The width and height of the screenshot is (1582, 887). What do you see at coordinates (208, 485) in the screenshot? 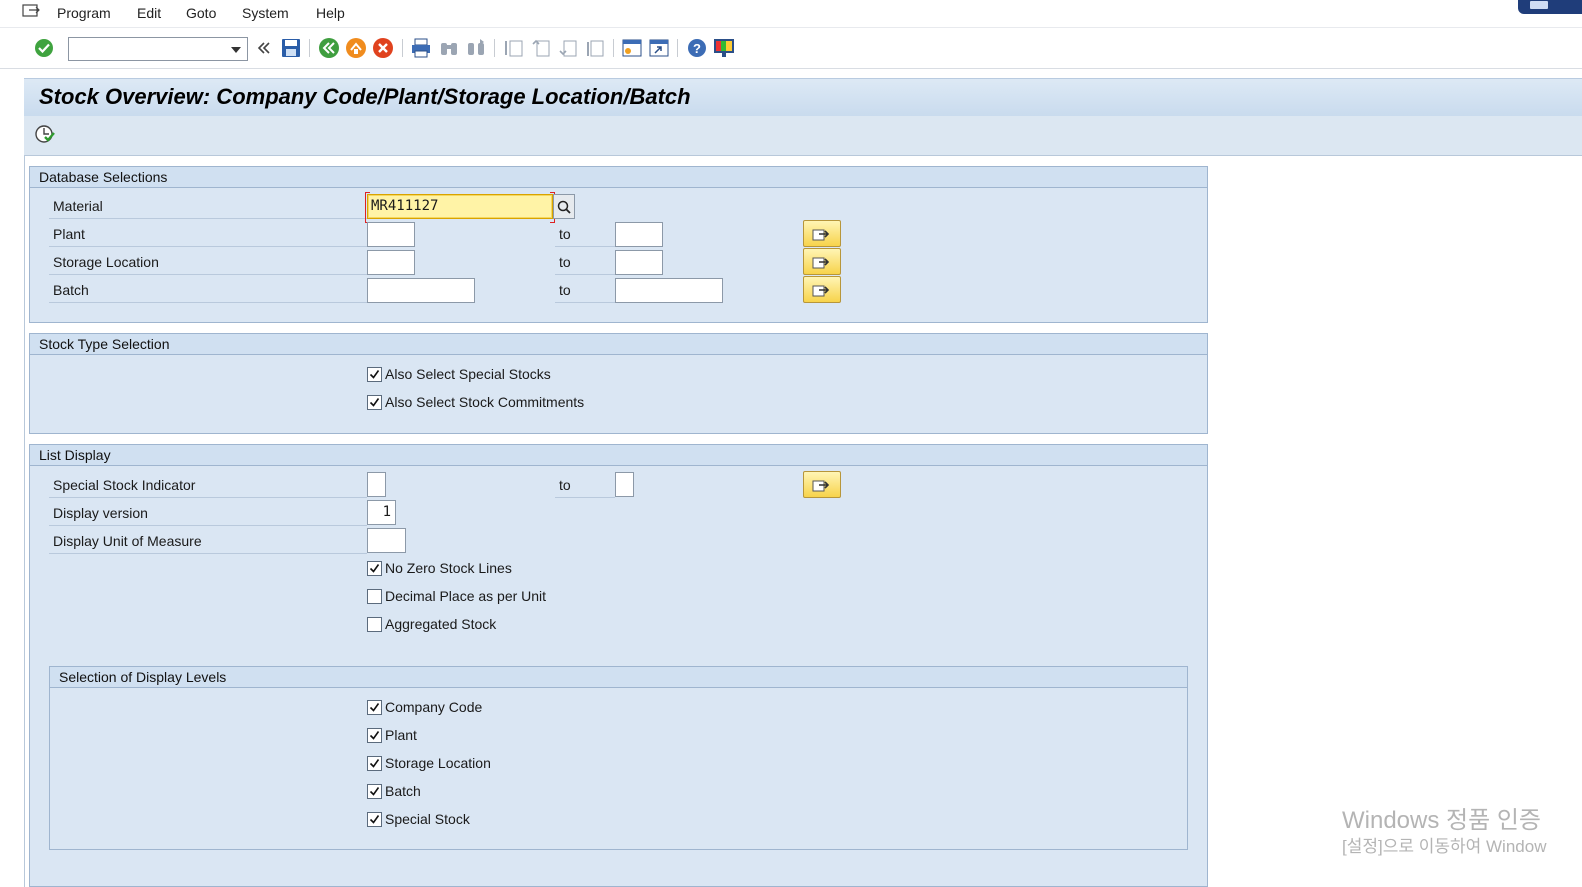
I see `special-stock-indicator-label: Special Stock Indicator` at bounding box center [208, 485].